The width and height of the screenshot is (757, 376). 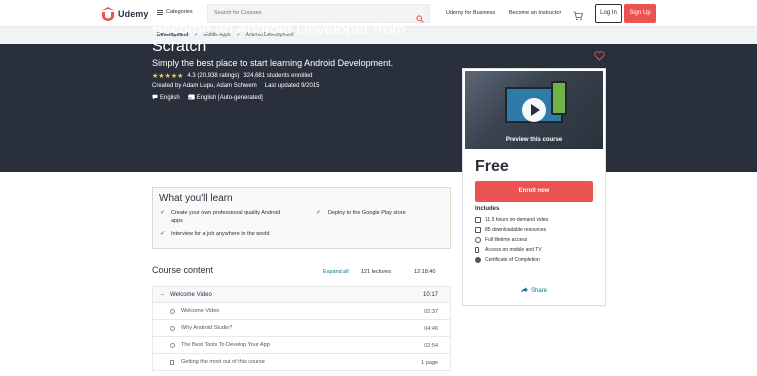 What do you see at coordinates (213, 76) in the screenshot?
I see `rating-text: 4.3 (20,938 ratings)` at bounding box center [213, 76].